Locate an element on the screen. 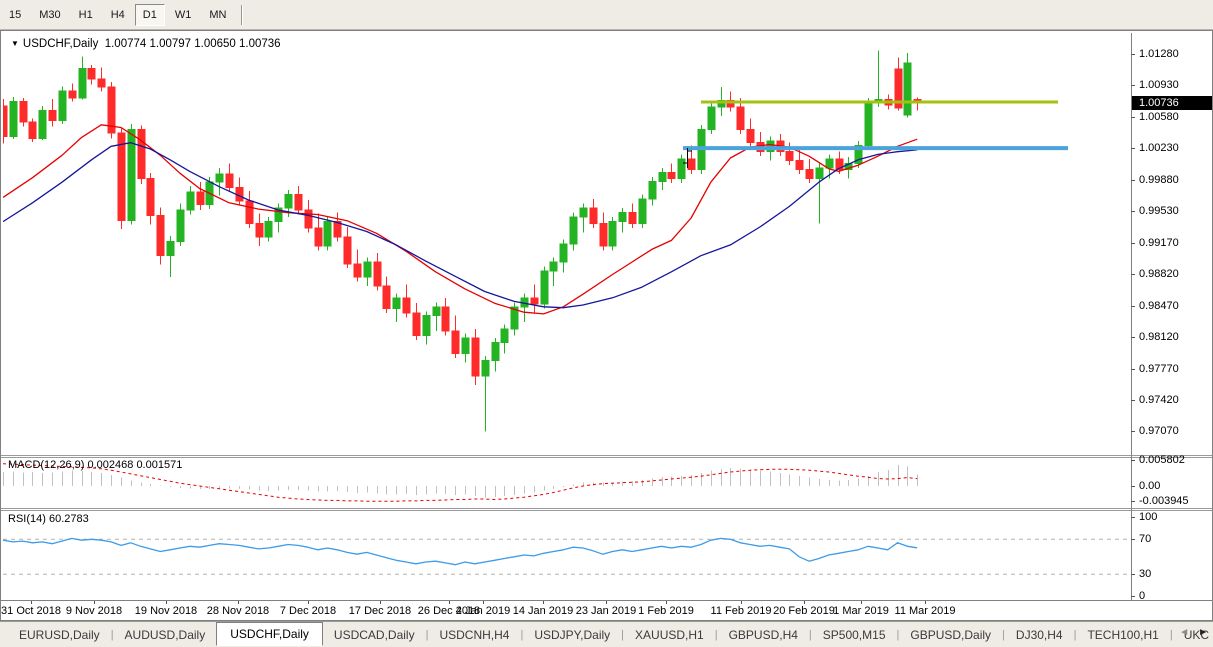 The width and height of the screenshot is (1213, 647). date-axis-label: 11 Mar 2019 is located at coordinates (925, 611).